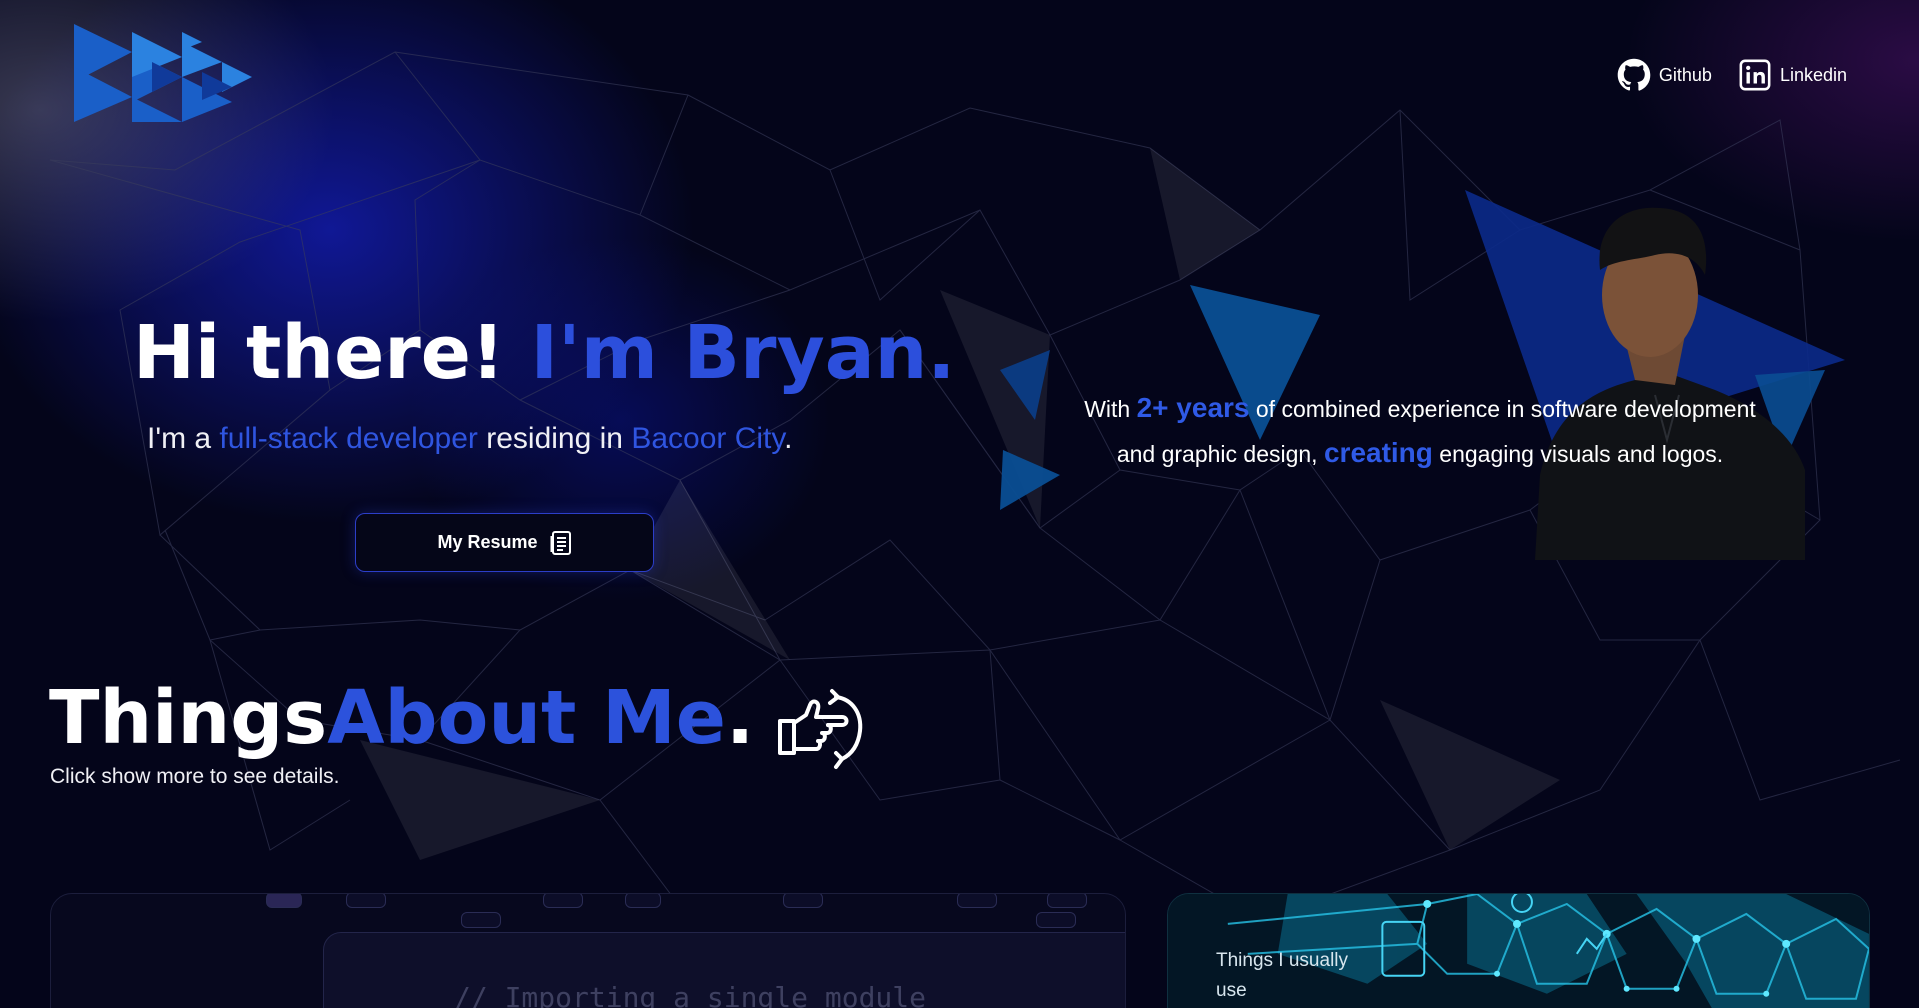  I want to click on linkedin-icon, so click(1755, 75).